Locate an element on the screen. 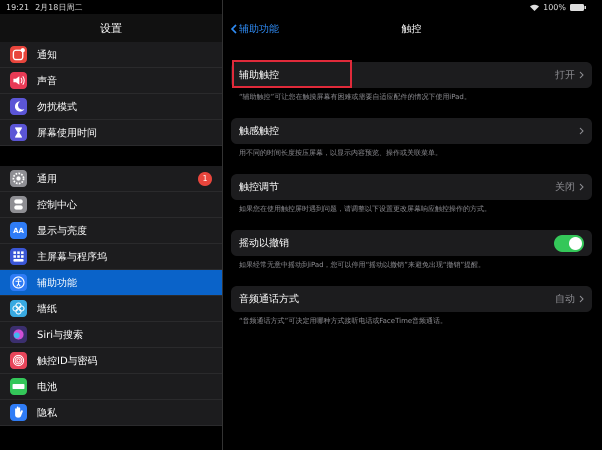 The image size is (602, 450). sidebar-item: 通知 is located at coordinates (111, 55).